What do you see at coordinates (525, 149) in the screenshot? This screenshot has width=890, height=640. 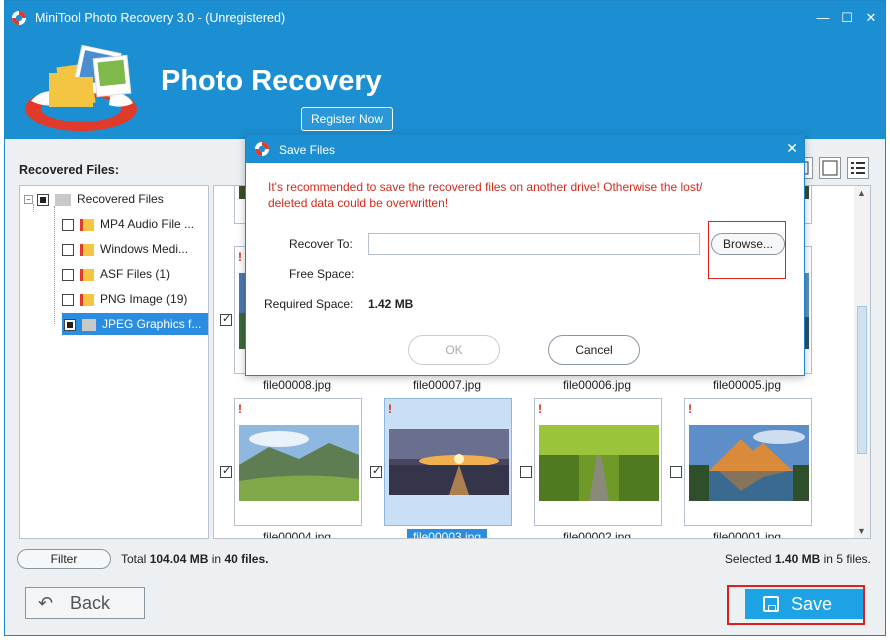 I see `dialog-title-bar: Save Files ✕` at bounding box center [525, 149].